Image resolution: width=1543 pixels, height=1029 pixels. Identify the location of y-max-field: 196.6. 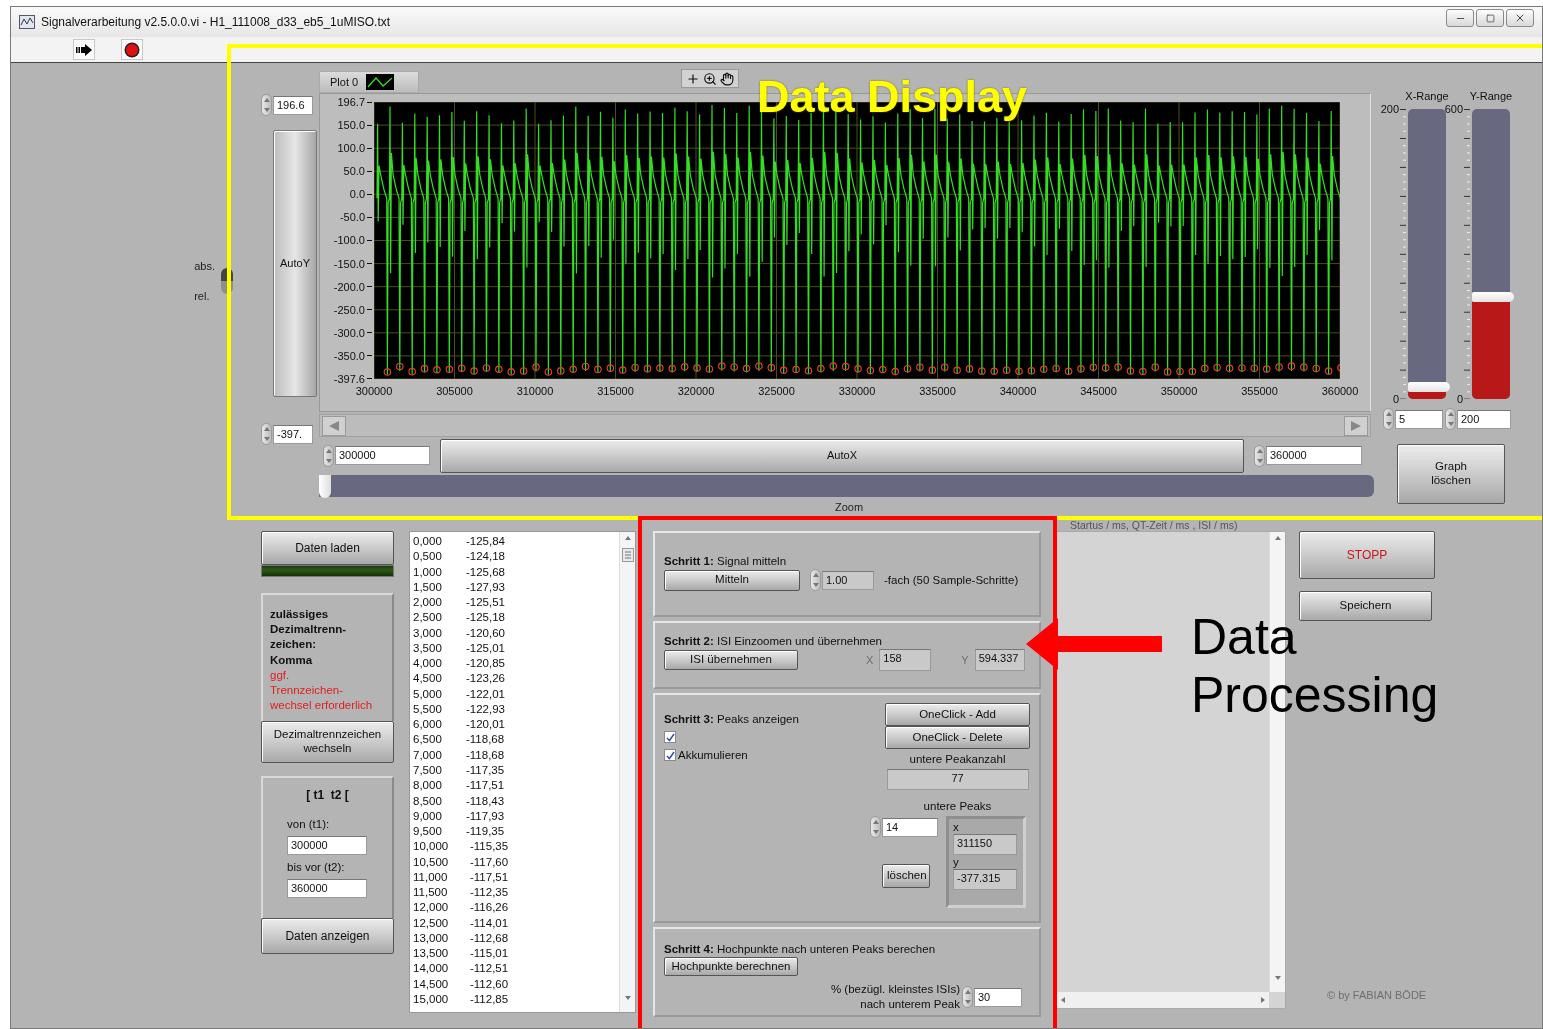
(293, 105).